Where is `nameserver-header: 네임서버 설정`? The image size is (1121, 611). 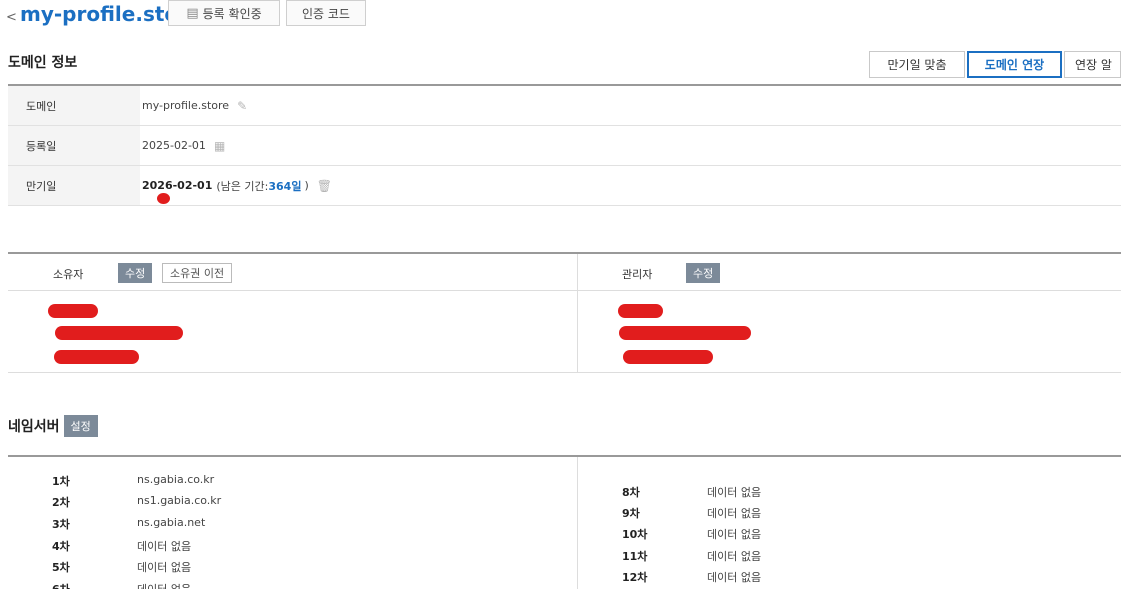
nameserver-header: 네임서버 설정 is located at coordinates (53, 426).